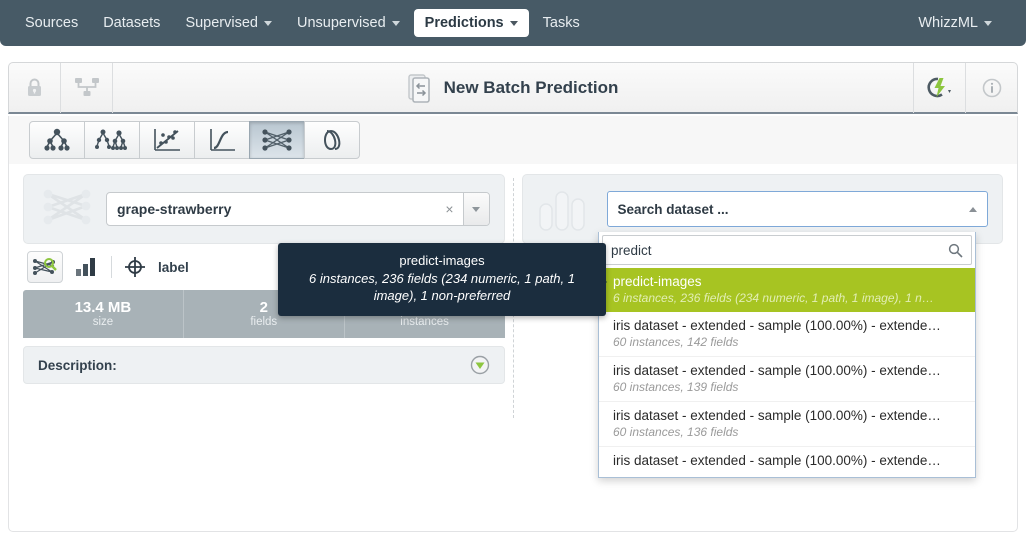  I want to click on model-select-value: grape-strawberry, so click(174, 209).